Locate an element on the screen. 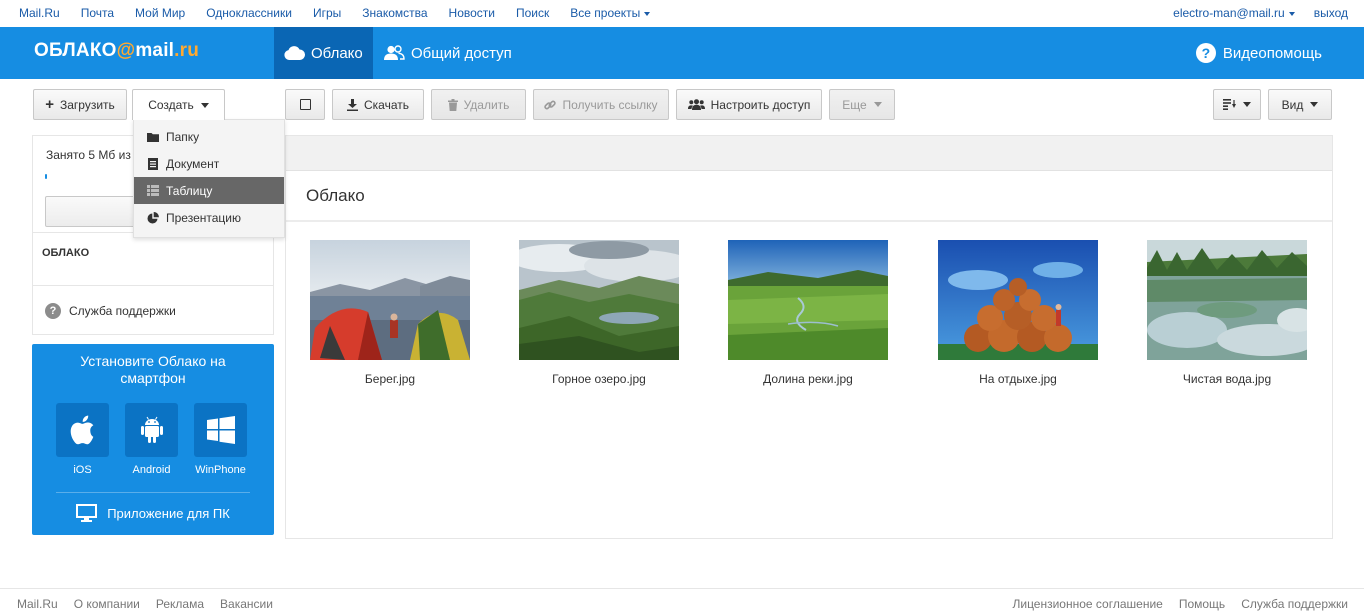 The height and width of the screenshot is (616, 1364). menu-item-presentation: Презентацию is located at coordinates (209, 217).